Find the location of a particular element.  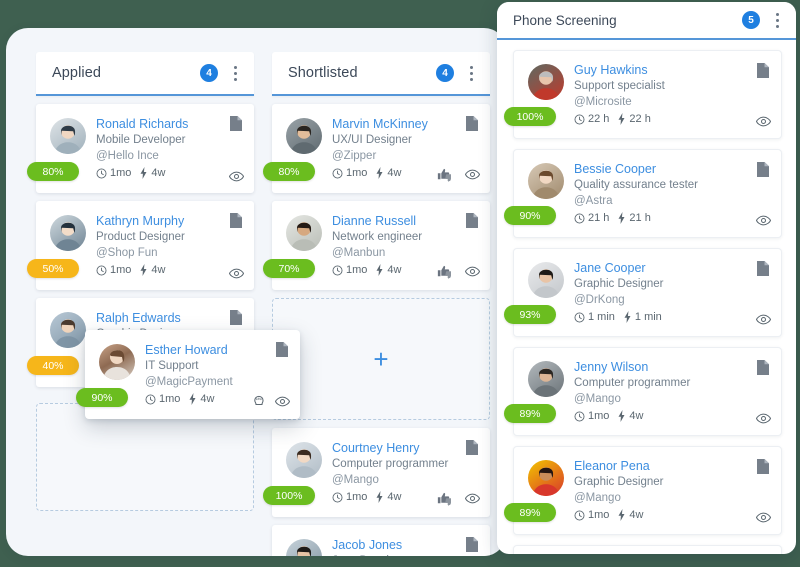

candidate-role: Mobile Developer is located at coordinates (141, 140).